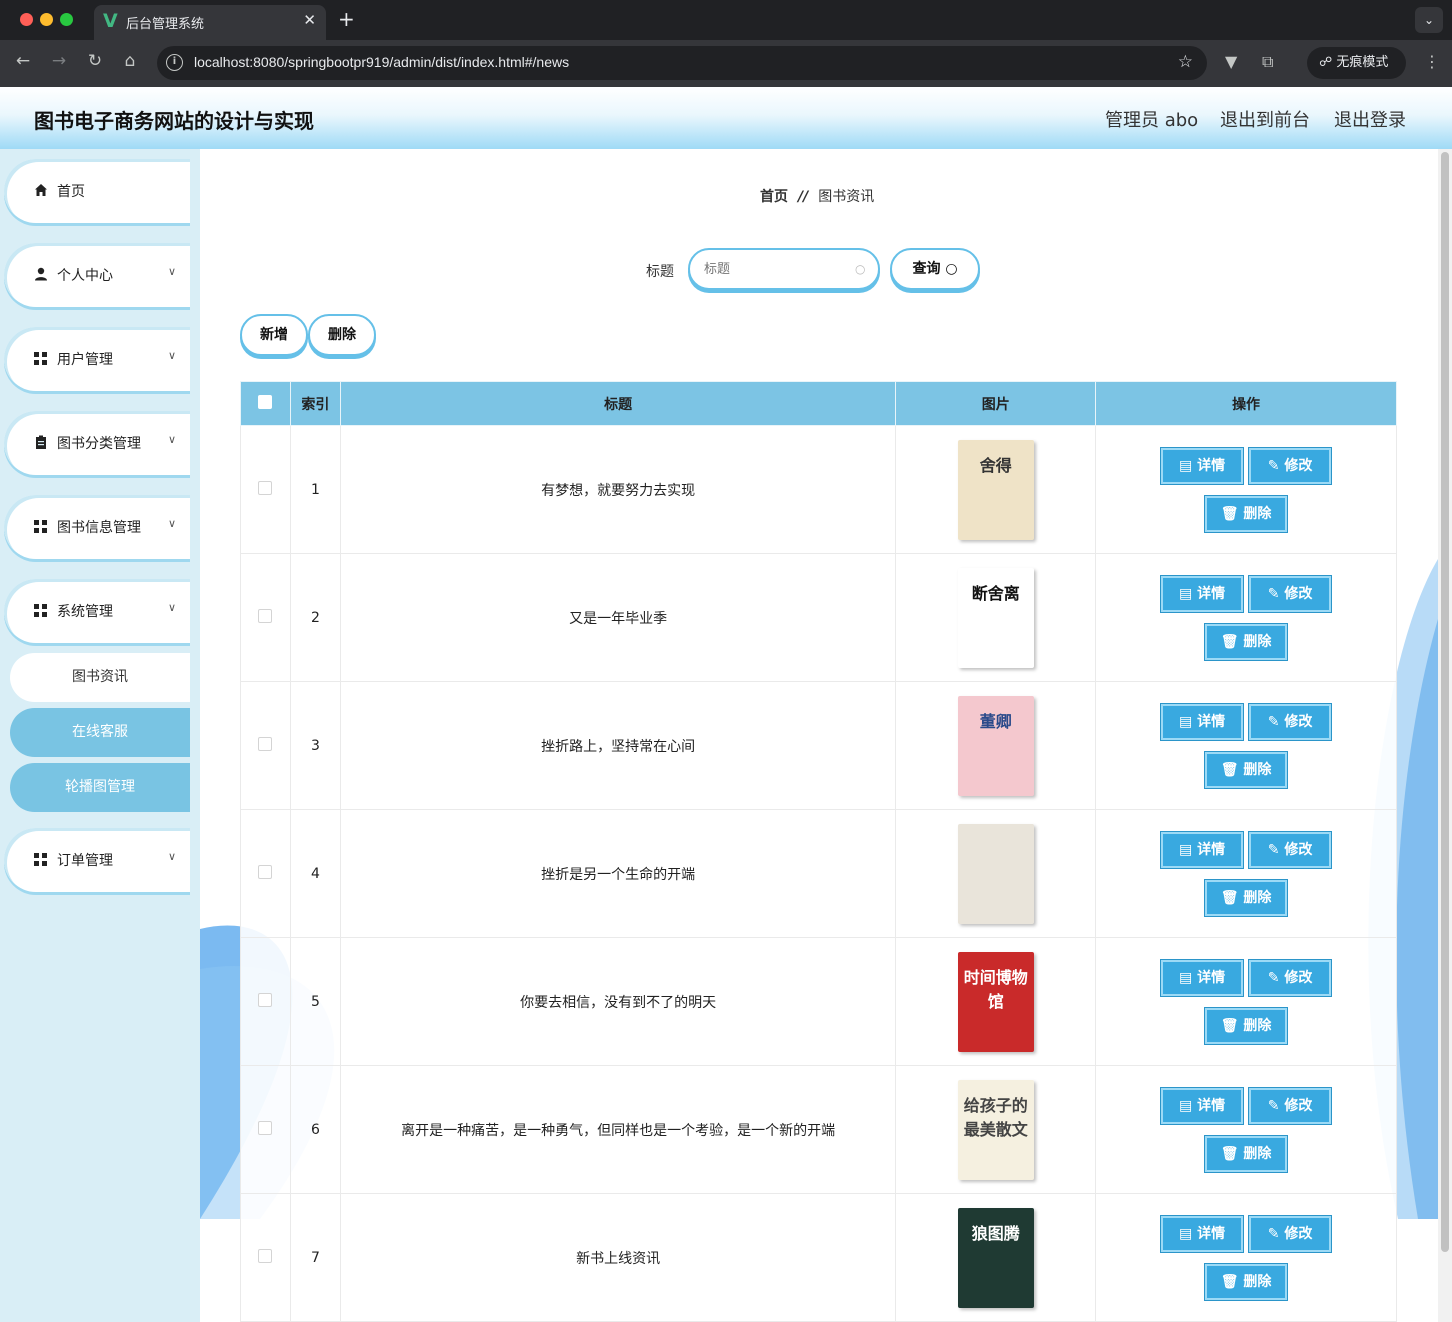 The width and height of the screenshot is (1452, 1322). What do you see at coordinates (1185, 62) in the screenshot?
I see `bookmark-star-icon: ☆` at bounding box center [1185, 62].